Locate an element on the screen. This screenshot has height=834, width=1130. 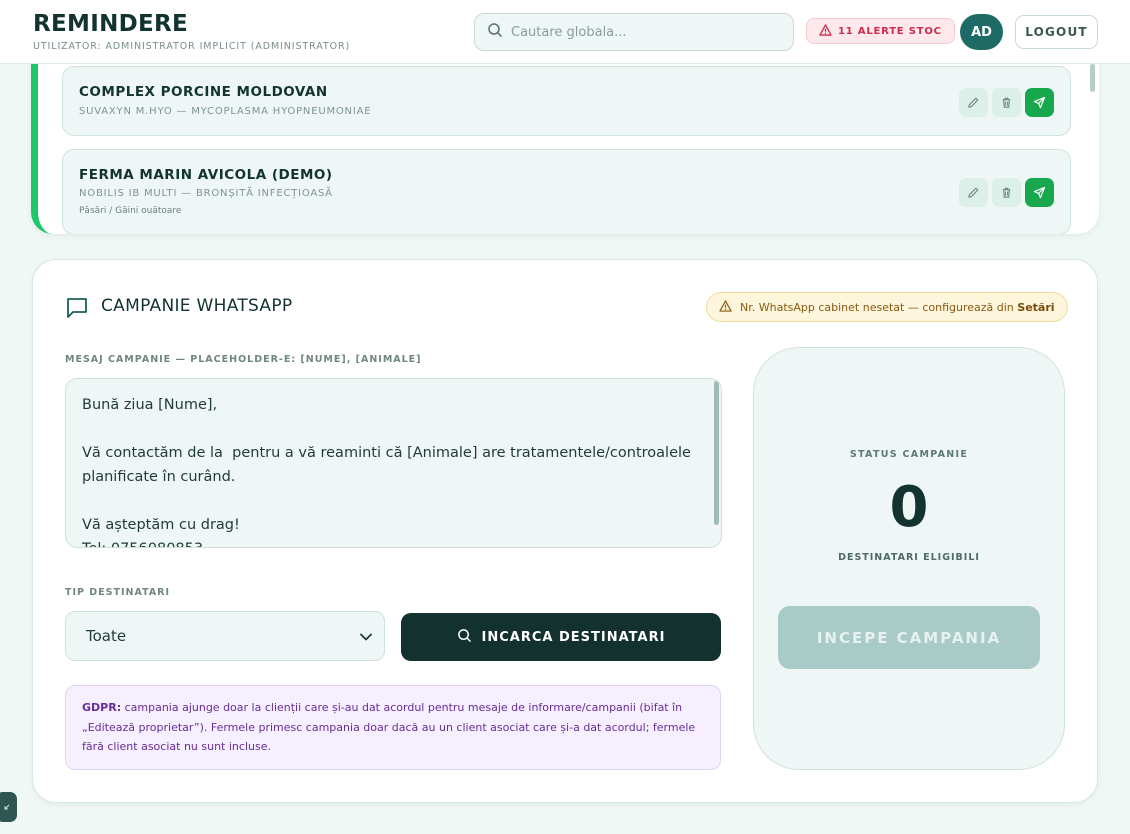
section-title: CAMPANIE WHATSAPP is located at coordinates (197, 306).